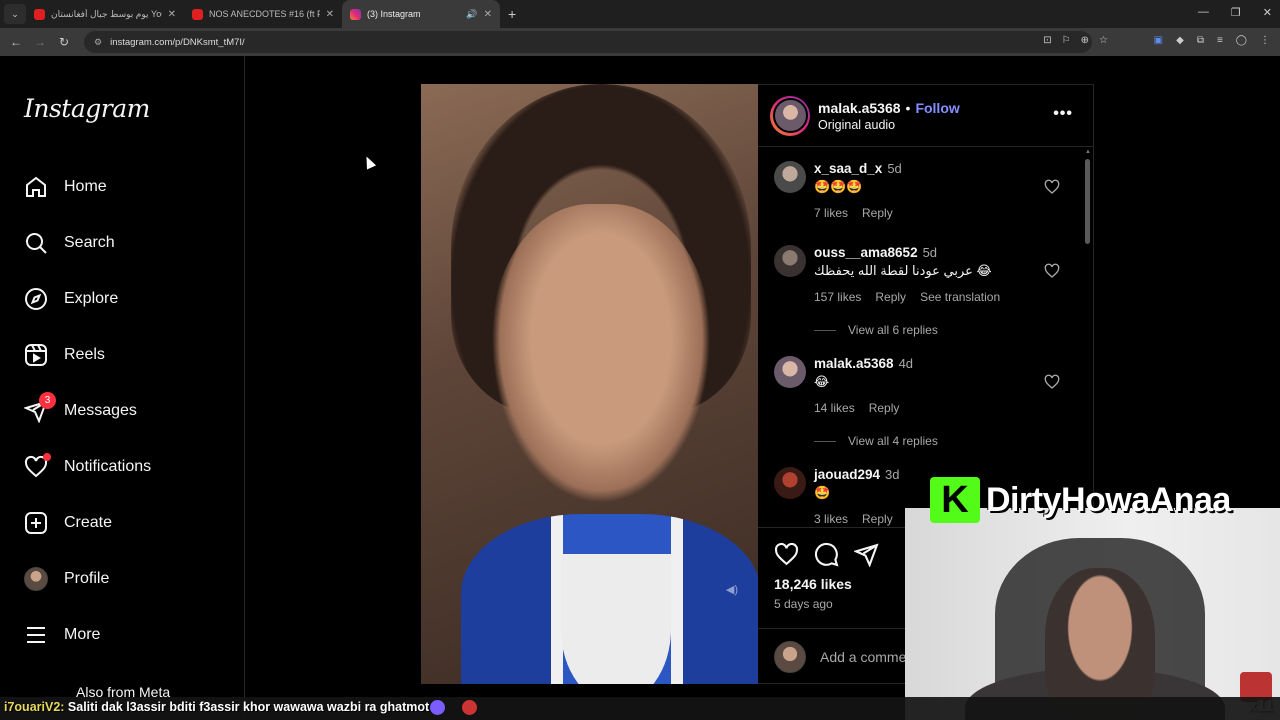 The image size is (1280, 720). What do you see at coordinates (87, 108) in the screenshot?
I see `instagram-logo: Instagram` at bounding box center [87, 108].